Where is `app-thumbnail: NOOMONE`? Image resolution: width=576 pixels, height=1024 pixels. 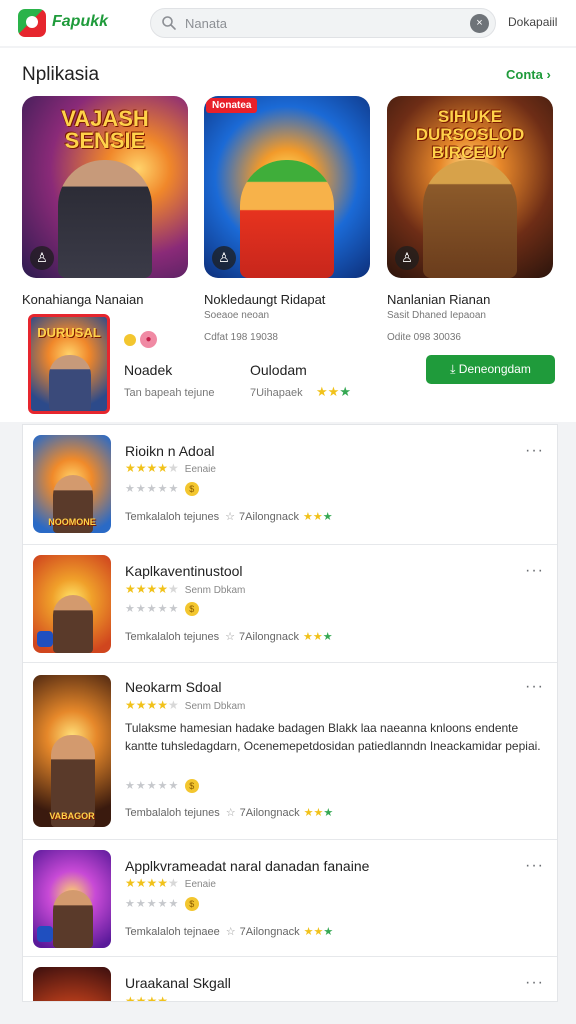 app-thumbnail: NOOMONE is located at coordinates (72, 484).